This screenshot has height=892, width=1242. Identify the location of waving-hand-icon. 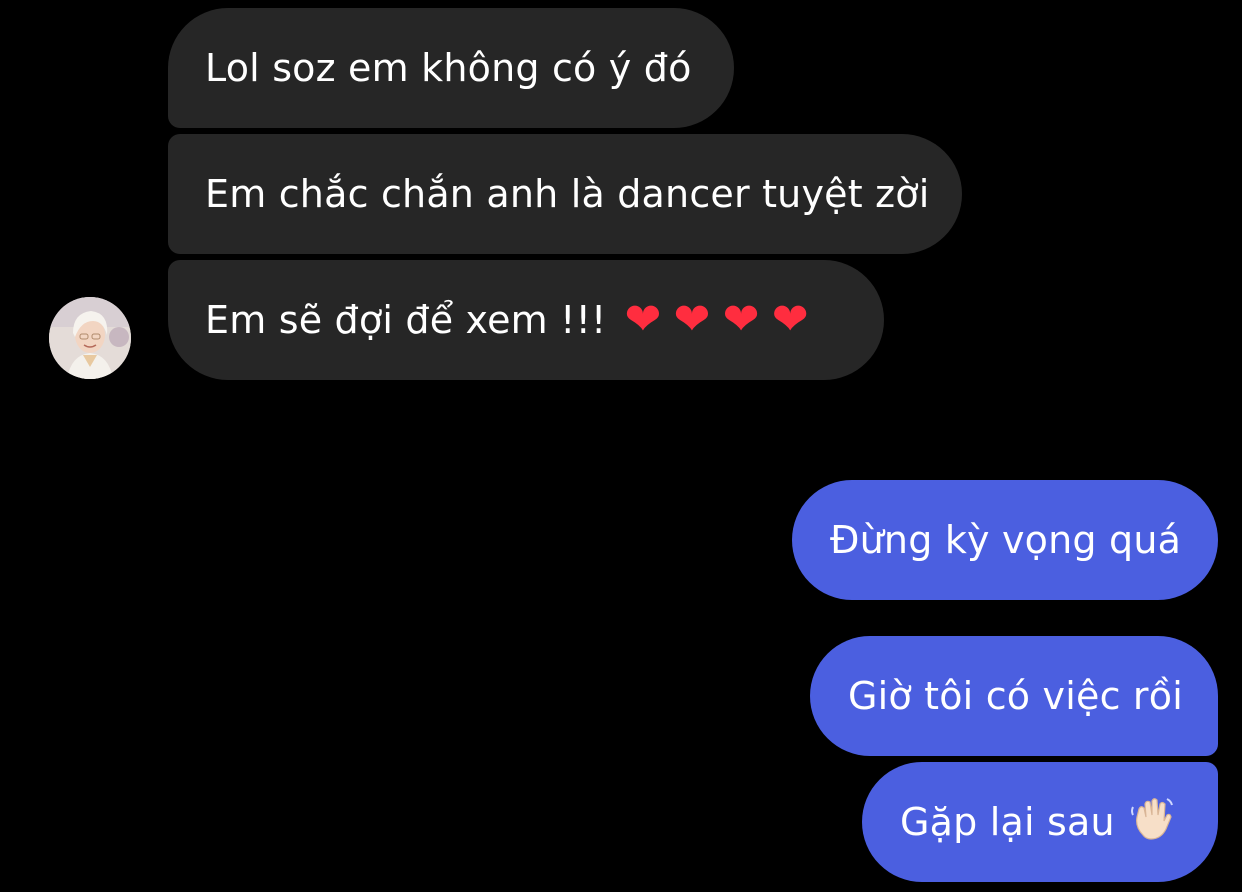
(1152, 822).